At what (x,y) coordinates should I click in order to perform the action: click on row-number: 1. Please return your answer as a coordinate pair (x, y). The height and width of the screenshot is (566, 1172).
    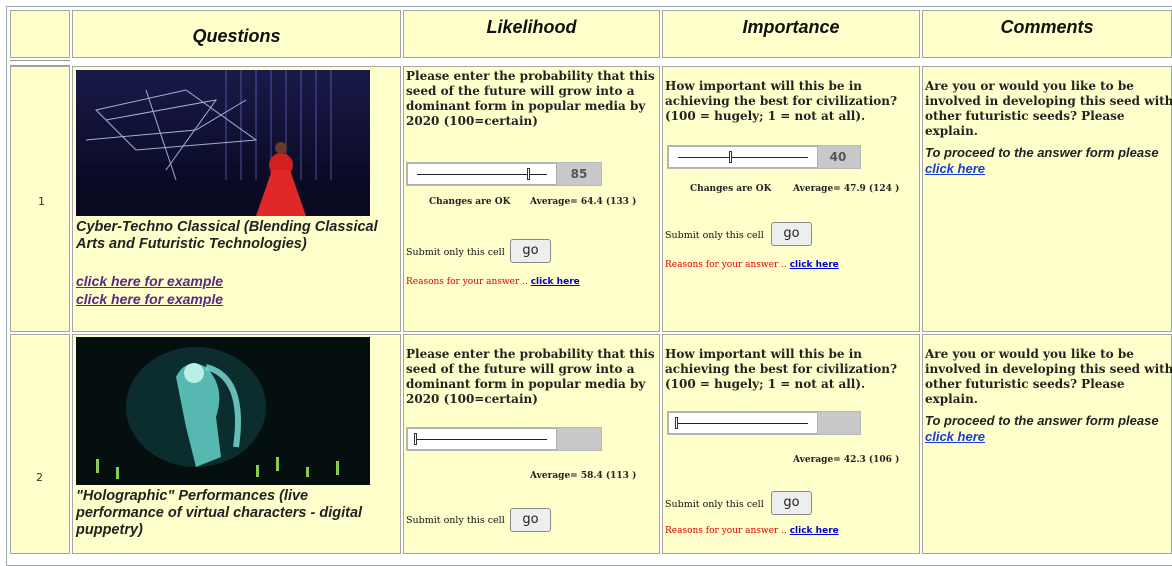
    Looking at the image, I should click on (41, 201).